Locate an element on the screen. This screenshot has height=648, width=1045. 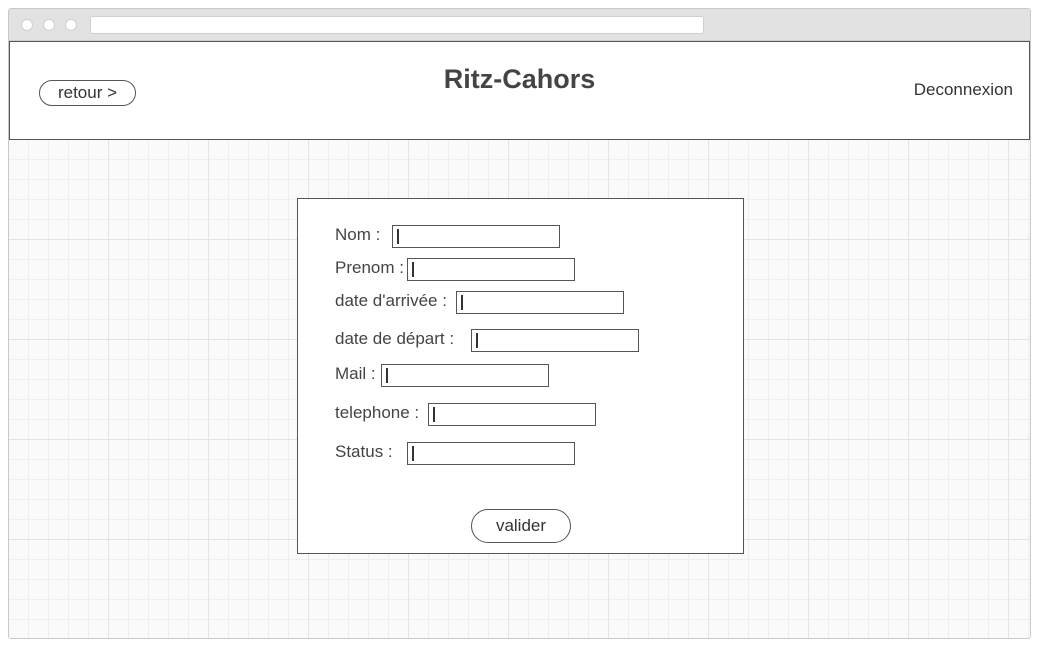
window-minimize-dot is located at coordinates (49, 25).